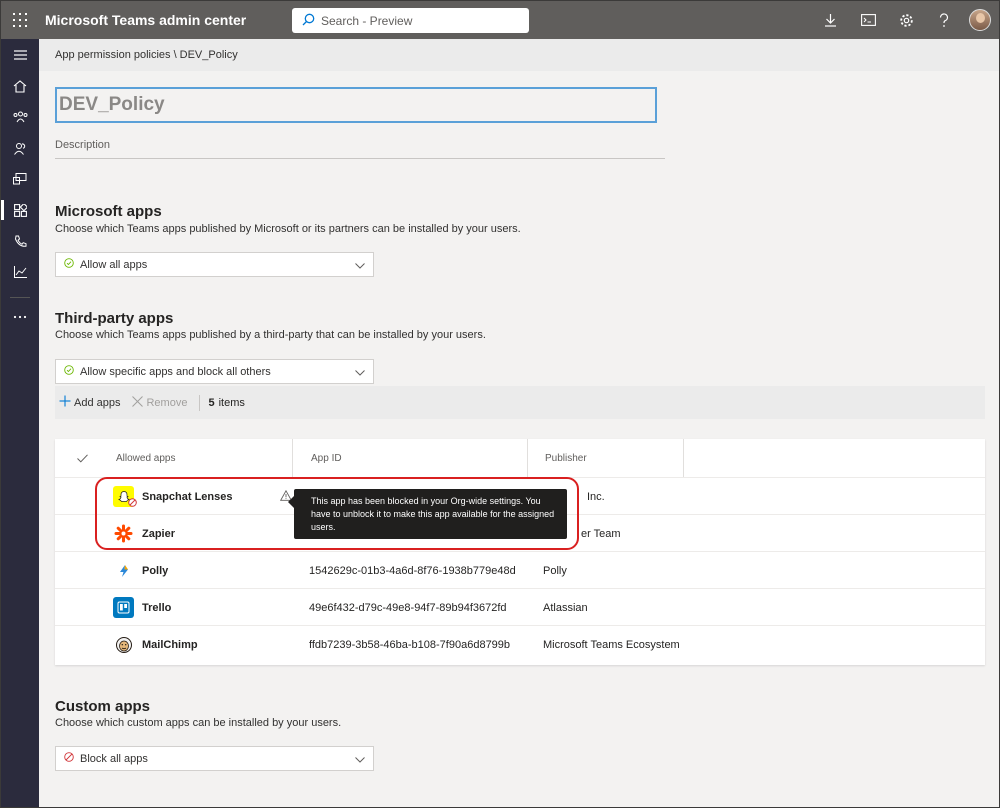 This screenshot has height=808, width=1000. I want to click on policy-name-field, so click(356, 105).